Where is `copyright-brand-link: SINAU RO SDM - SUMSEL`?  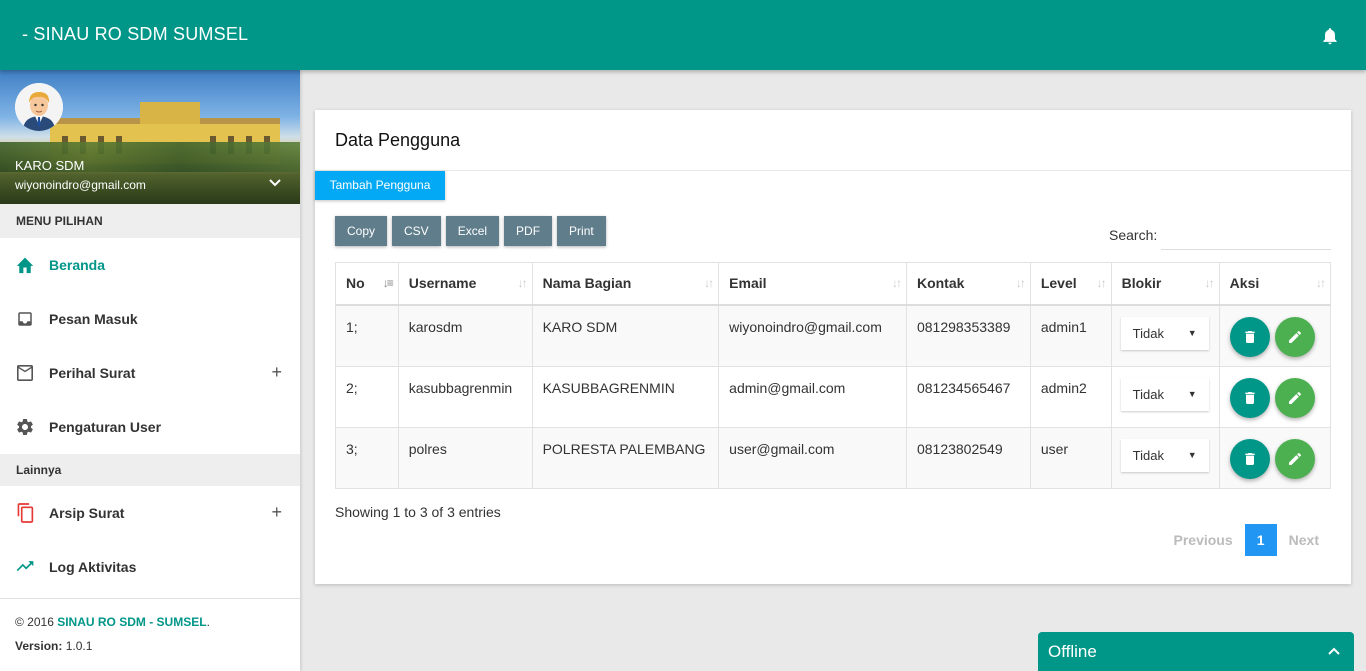
copyright-brand-link: SINAU RO SDM - SUMSEL is located at coordinates (131, 622).